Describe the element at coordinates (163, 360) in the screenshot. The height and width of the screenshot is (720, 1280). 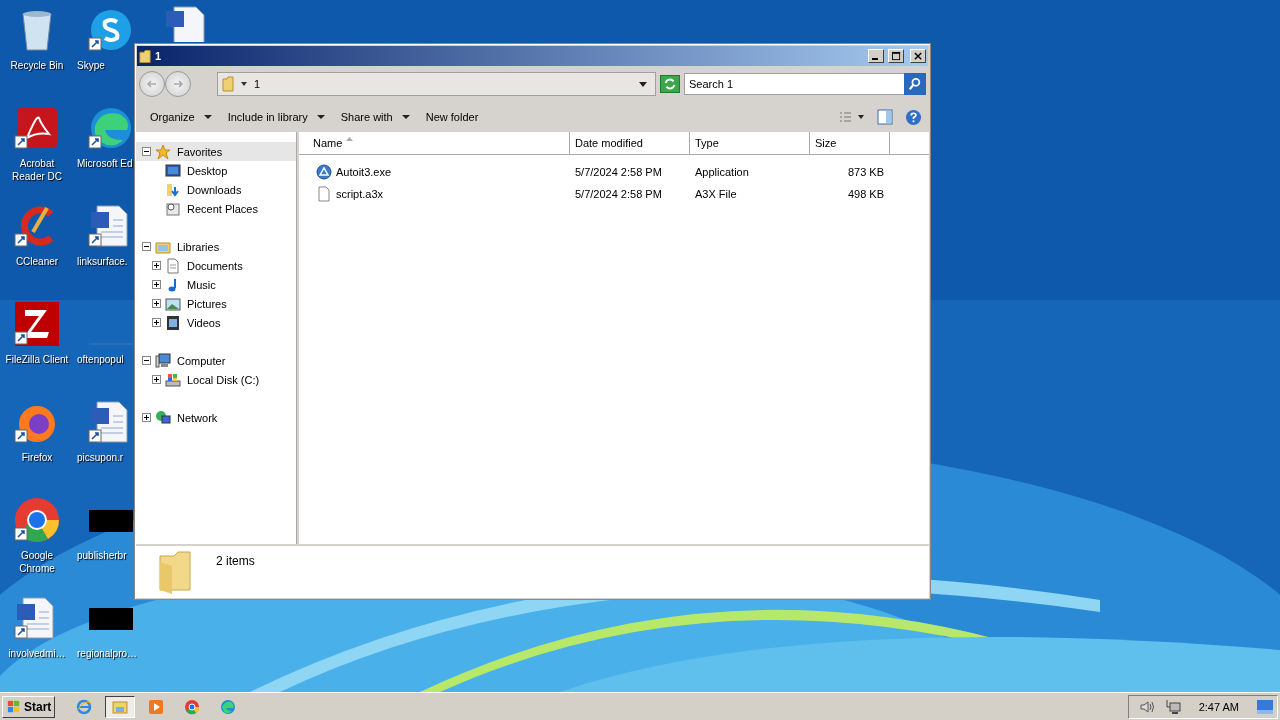
I see `computer-icon` at that location.